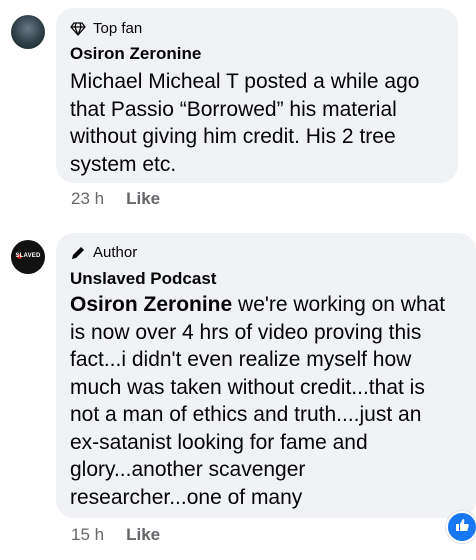  I want to click on author-badge: Author, so click(103, 252).